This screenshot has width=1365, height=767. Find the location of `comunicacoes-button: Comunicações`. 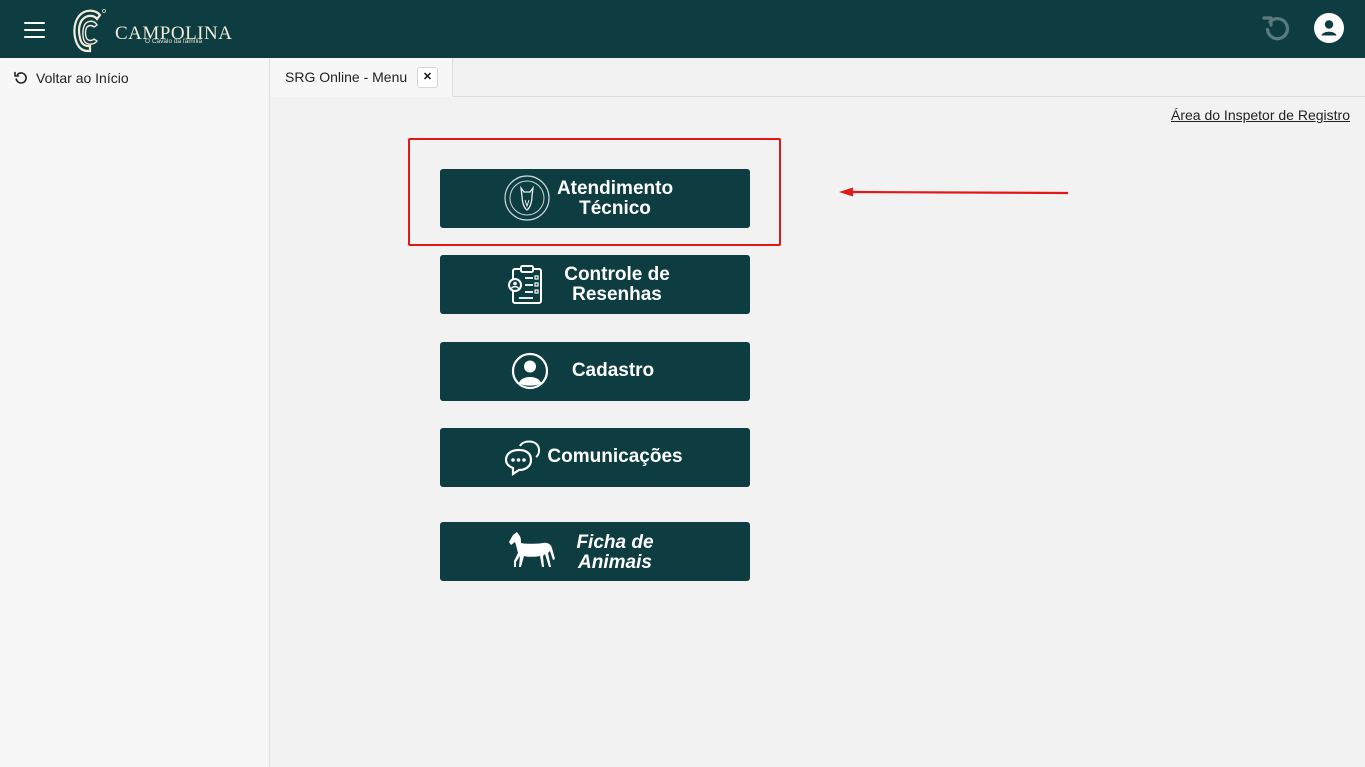

comunicacoes-button: Comunicações is located at coordinates (595, 457).